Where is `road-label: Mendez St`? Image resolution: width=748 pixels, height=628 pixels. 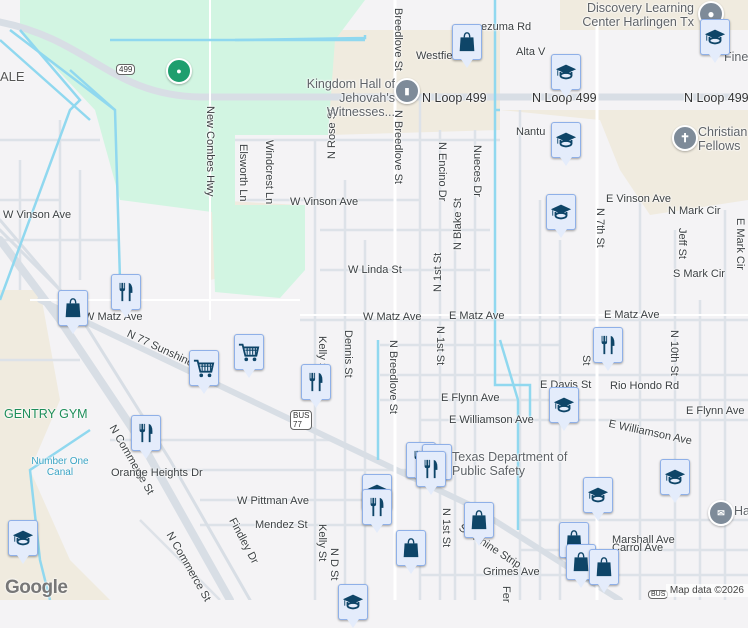 road-label: Mendez St is located at coordinates (281, 525).